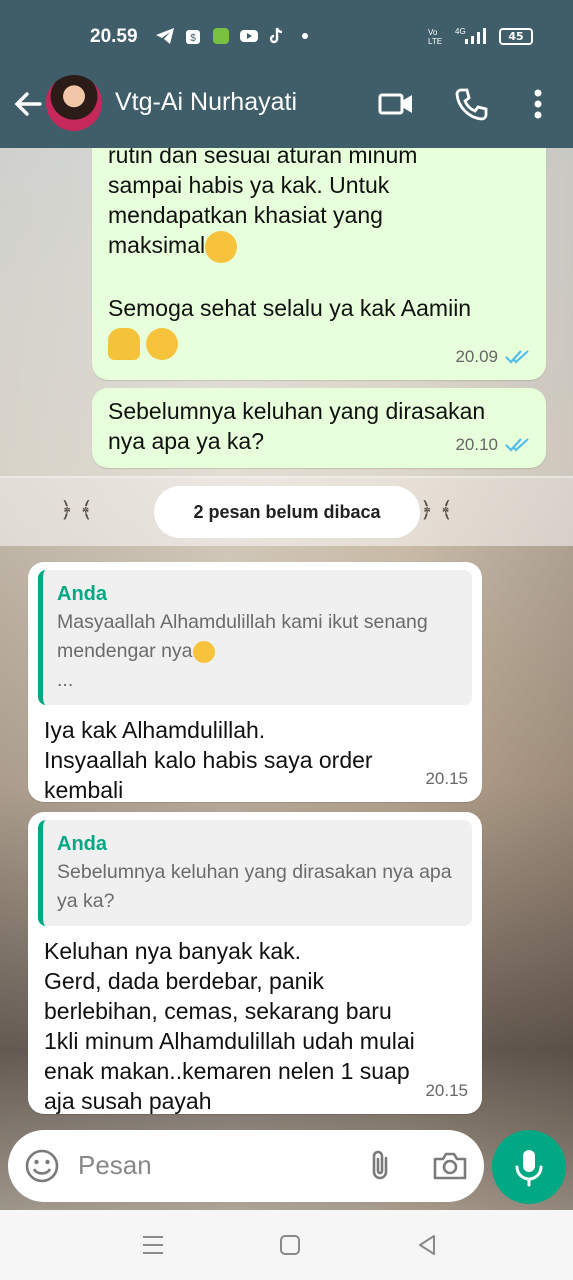 The height and width of the screenshot is (1280, 573). What do you see at coordinates (471, 104) in the screenshot?
I see `phone-icon` at bounding box center [471, 104].